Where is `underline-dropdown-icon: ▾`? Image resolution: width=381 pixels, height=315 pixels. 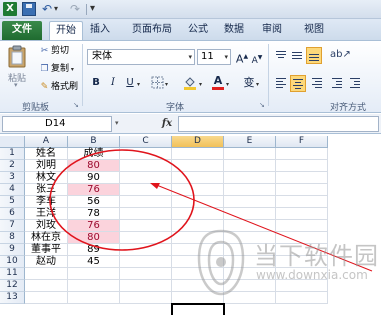 underline-dropdown-icon: ▾ is located at coordinates (138, 84).